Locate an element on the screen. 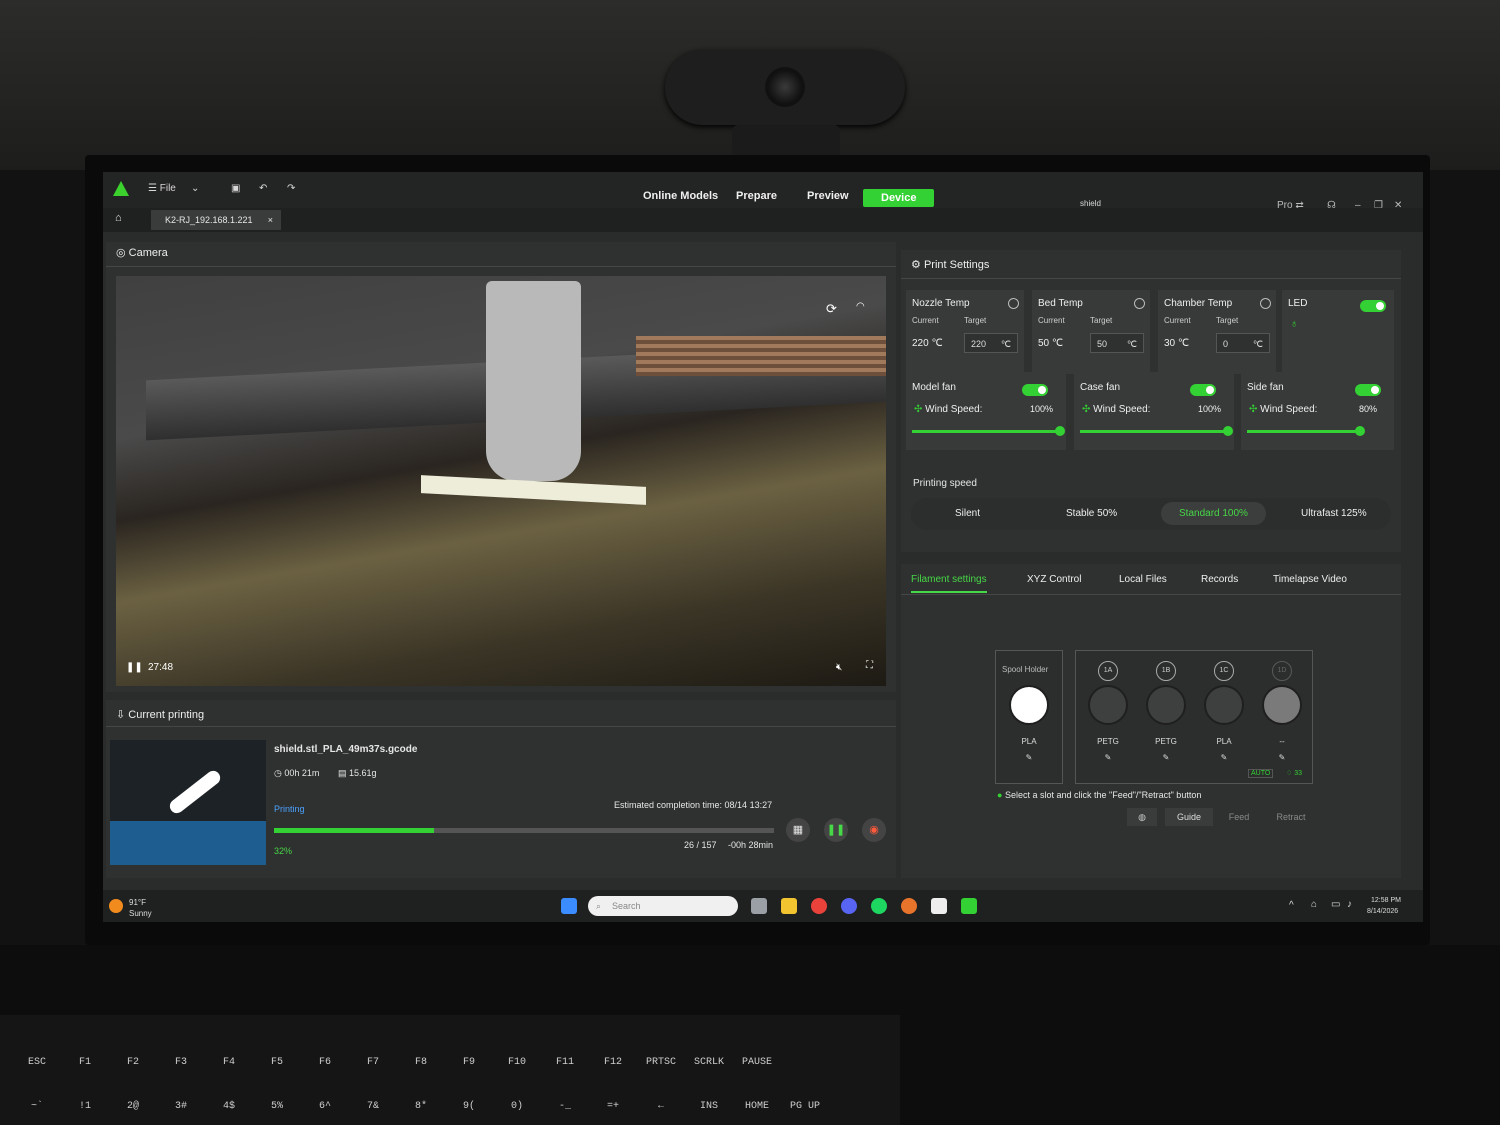 The height and width of the screenshot is (1125, 1500). pause-stream-icon: ❚❚ is located at coordinates (134, 667).